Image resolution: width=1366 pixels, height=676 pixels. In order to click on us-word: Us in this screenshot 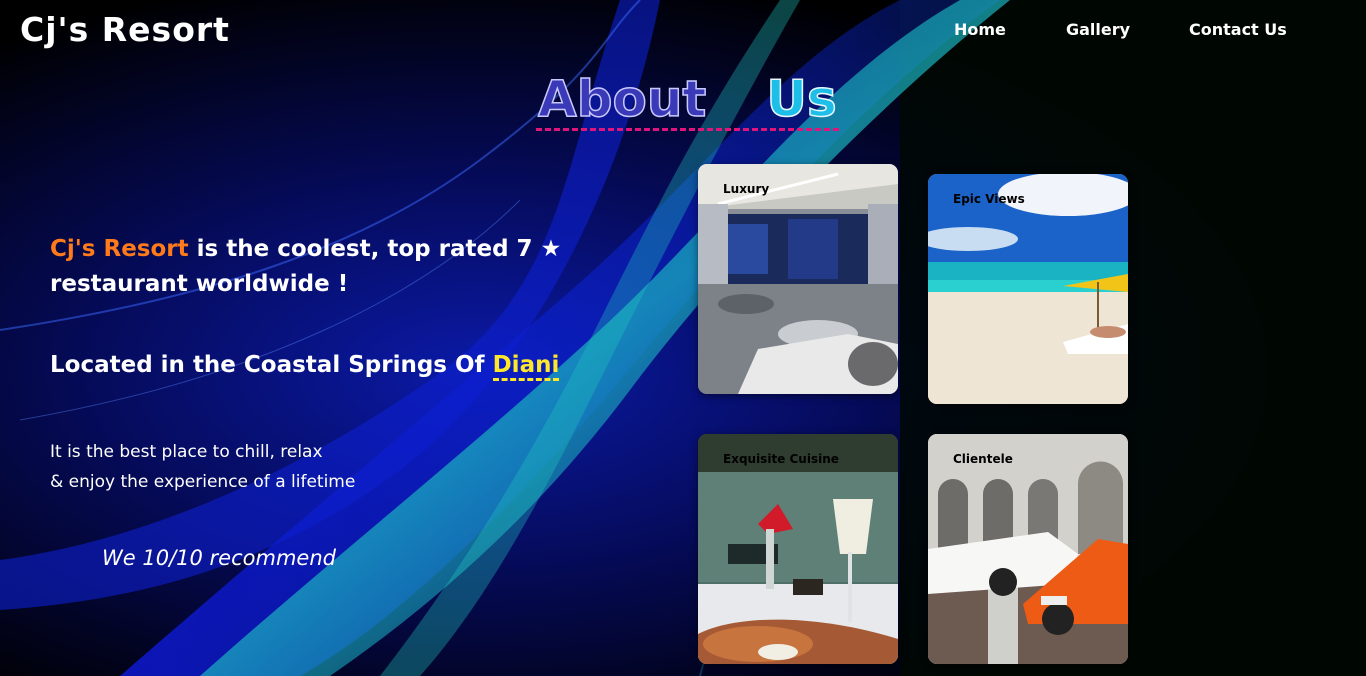, I will do `click(802, 99)`.